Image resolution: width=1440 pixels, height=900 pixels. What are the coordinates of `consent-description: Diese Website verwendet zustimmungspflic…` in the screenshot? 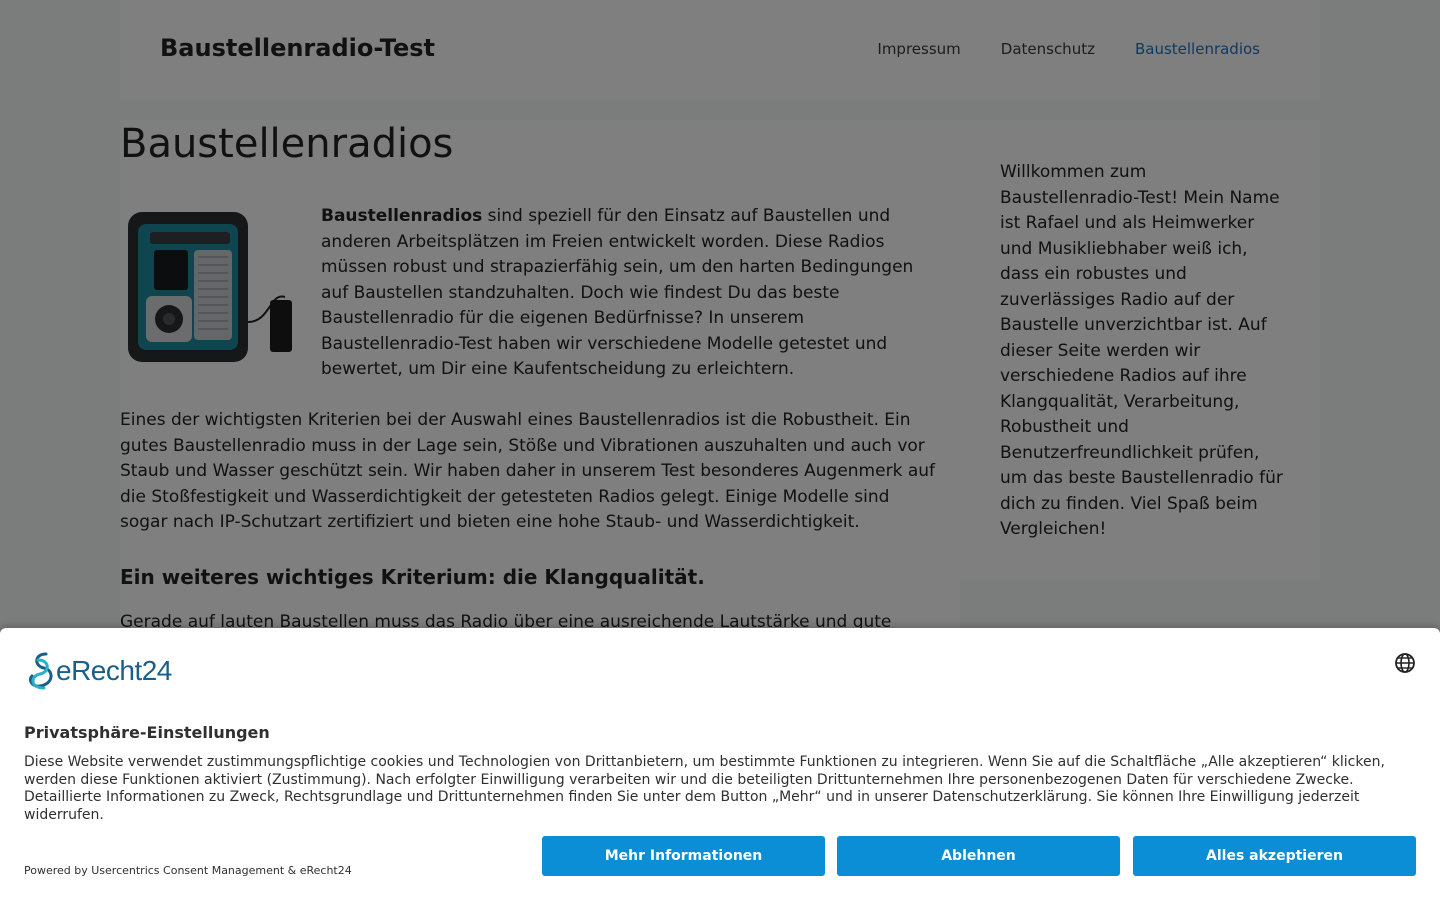 It's located at (704, 788).